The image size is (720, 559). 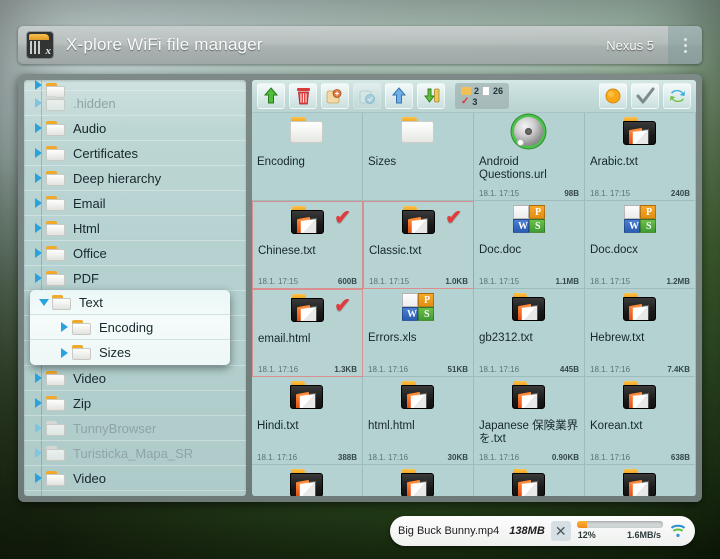 I want to click on tree-item-deep-hierarchy: Deep hierarchy, so click(x=135, y=178).